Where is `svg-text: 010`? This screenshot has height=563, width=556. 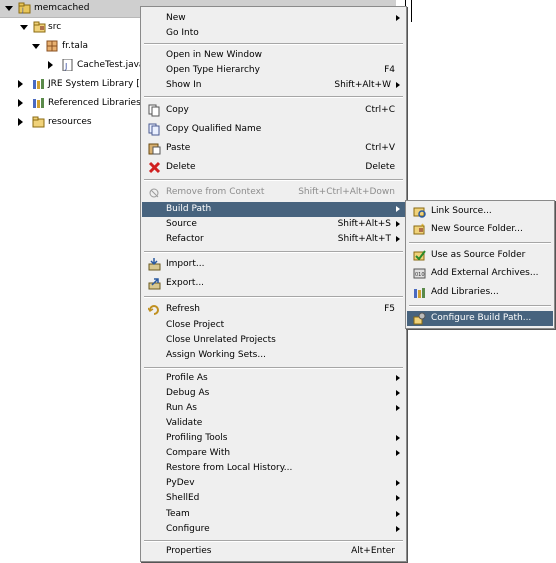 svg-text: 010 is located at coordinates (420, 275).